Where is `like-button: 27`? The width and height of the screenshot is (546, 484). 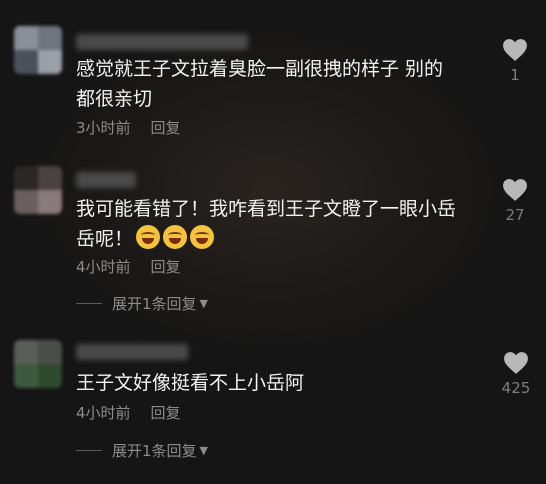 like-button: 27 is located at coordinates (515, 201).